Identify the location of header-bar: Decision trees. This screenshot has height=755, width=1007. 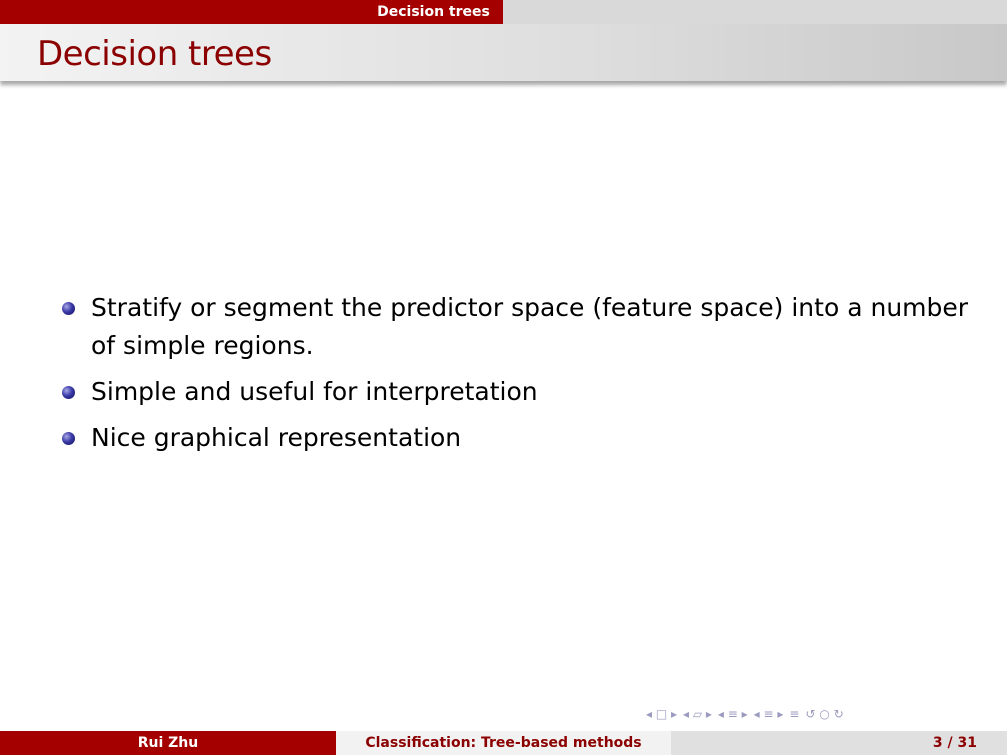
(503, 12).